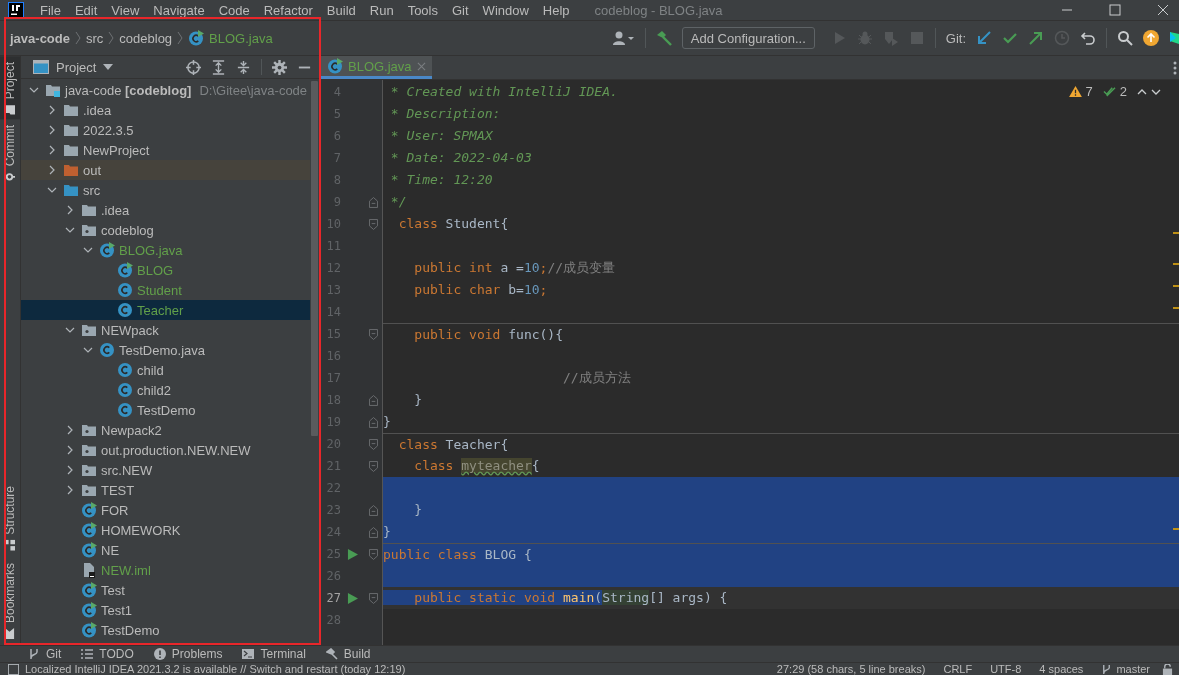 The image size is (1179, 675). What do you see at coordinates (1089, 91) in the screenshot?
I see `warning-count: 7` at bounding box center [1089, 91].